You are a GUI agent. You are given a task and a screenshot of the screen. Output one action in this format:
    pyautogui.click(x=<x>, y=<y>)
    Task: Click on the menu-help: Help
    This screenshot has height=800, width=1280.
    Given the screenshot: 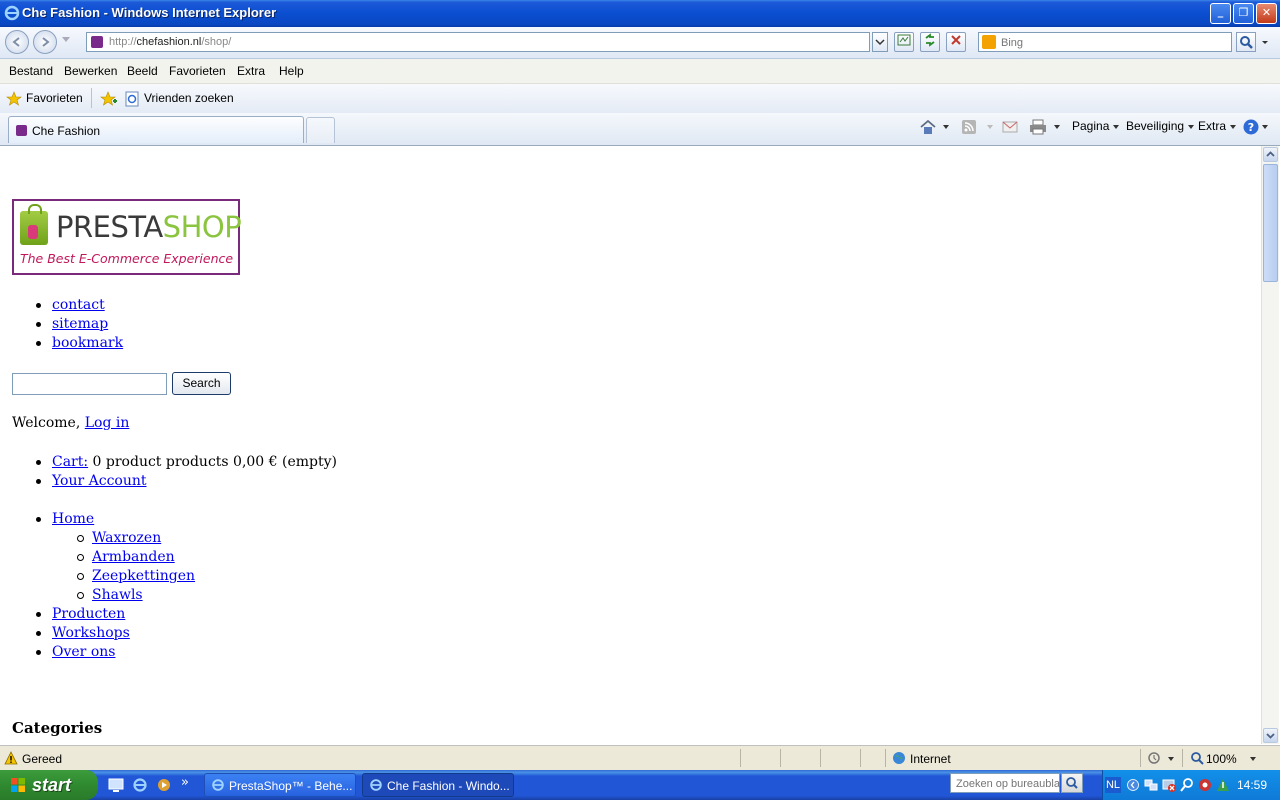 What is the action you would take?
    pyautogui.click(x=291, y=71)
    